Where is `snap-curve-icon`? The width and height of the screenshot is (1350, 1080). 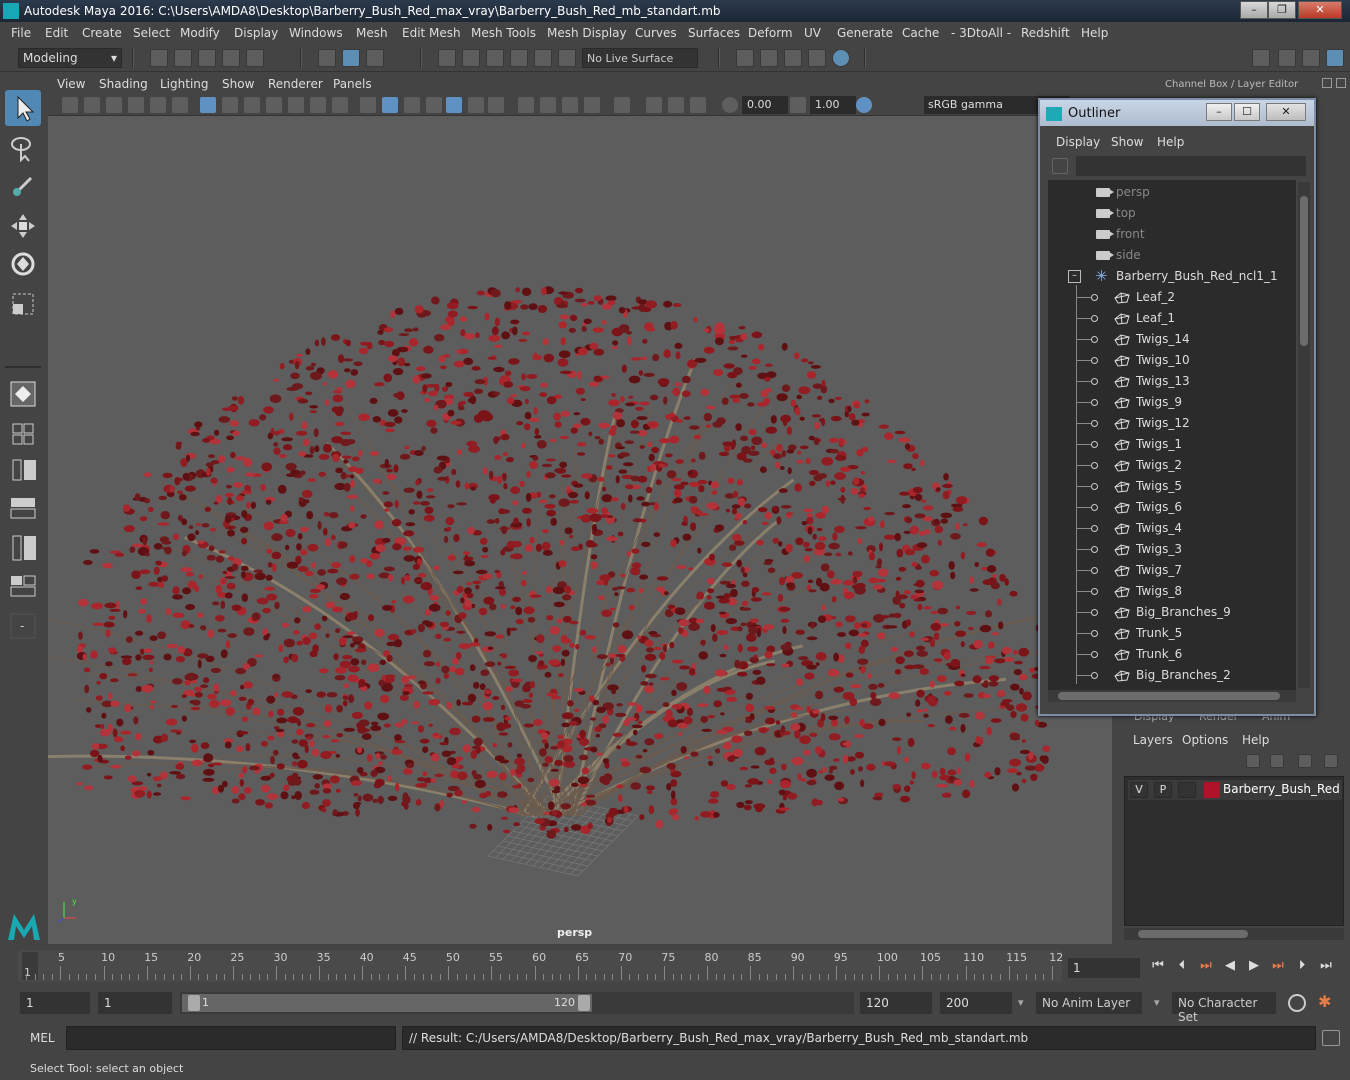
snap-curve-icon is located at coordinates (471, 58).